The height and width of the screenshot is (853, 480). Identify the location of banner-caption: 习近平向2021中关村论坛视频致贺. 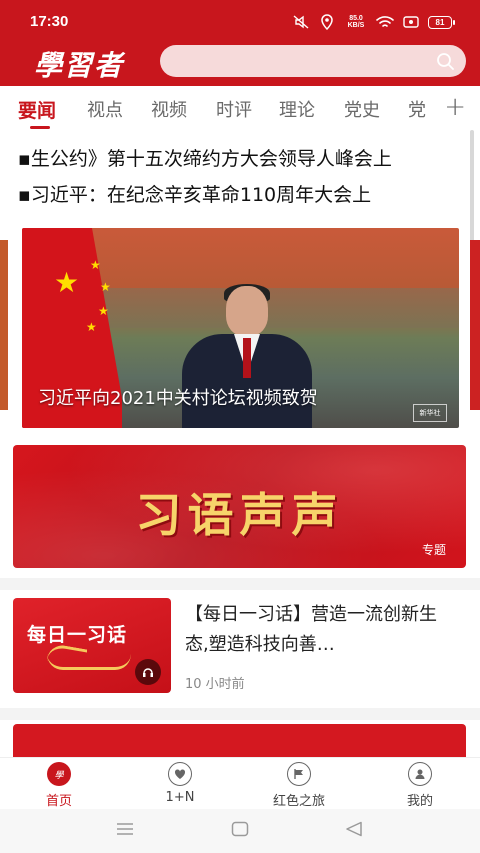
(178, 398).